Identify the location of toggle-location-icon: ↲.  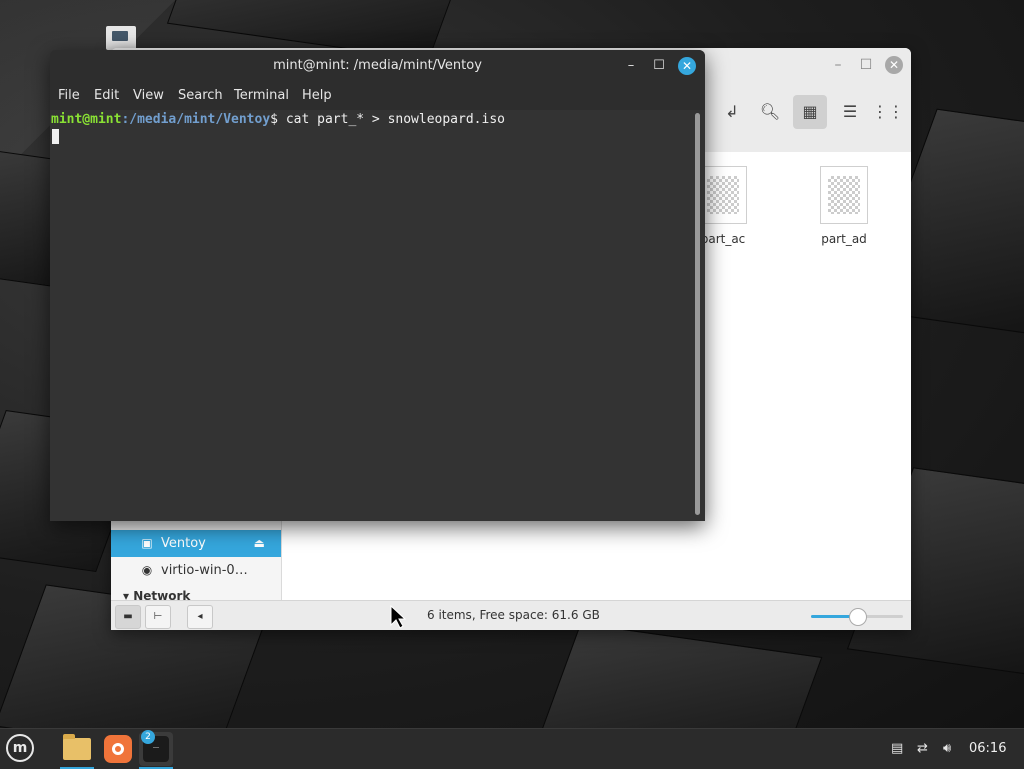
(732, 112).